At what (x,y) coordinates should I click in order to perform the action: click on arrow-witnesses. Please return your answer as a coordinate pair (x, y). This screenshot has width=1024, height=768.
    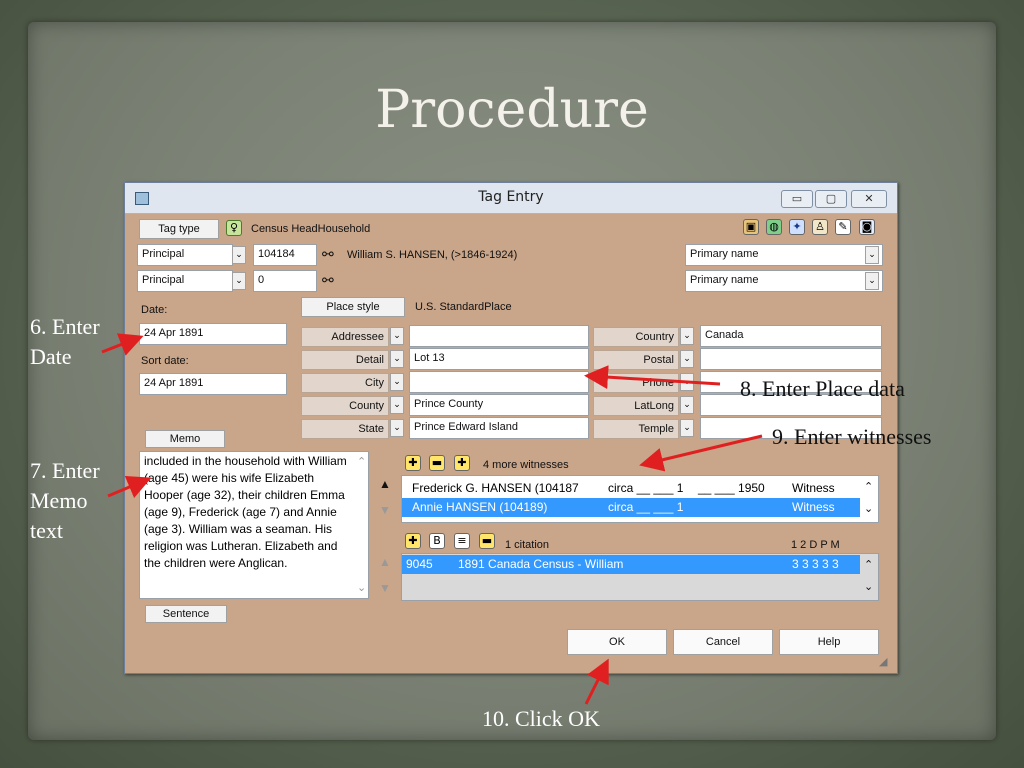
    Looking at the image, I should click on (701, 453).